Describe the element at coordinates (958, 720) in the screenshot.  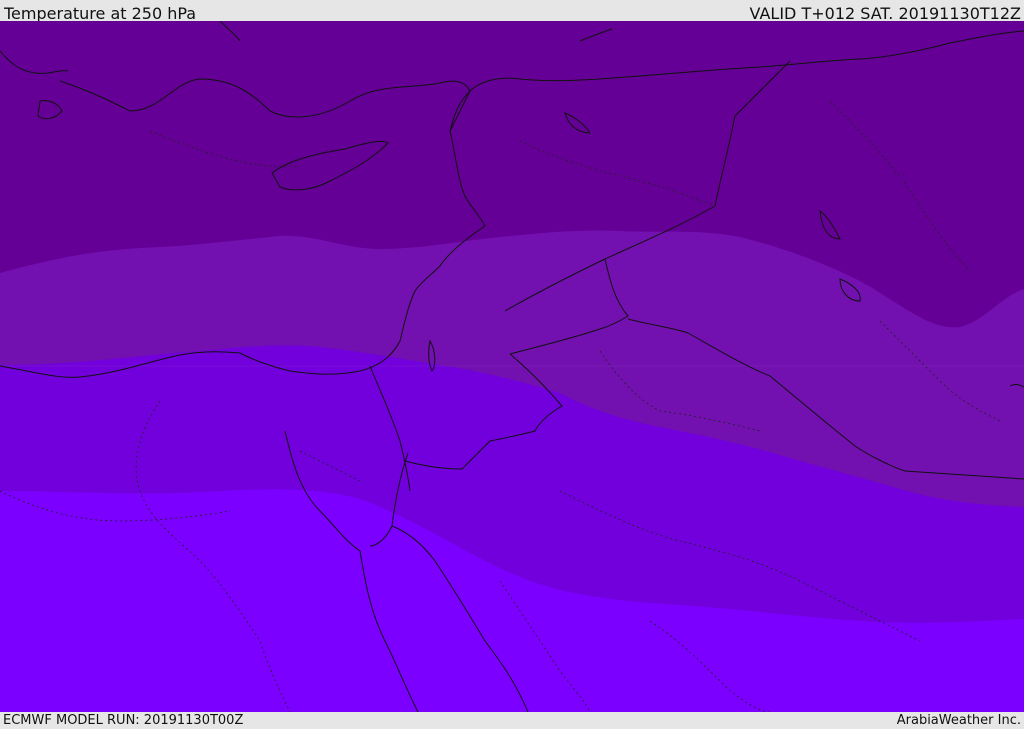
I see `credit-label: ArabiaWeather Inc.` at that location.